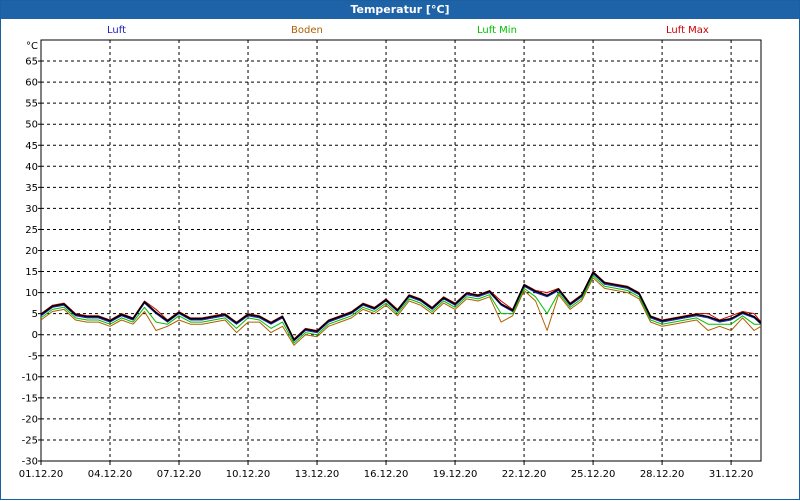 The image size is (800, 501). What do you see at coordinates (33, 356) in the screenshot?
I see `y-tick-label: -5` at bounding box center [33, 356].